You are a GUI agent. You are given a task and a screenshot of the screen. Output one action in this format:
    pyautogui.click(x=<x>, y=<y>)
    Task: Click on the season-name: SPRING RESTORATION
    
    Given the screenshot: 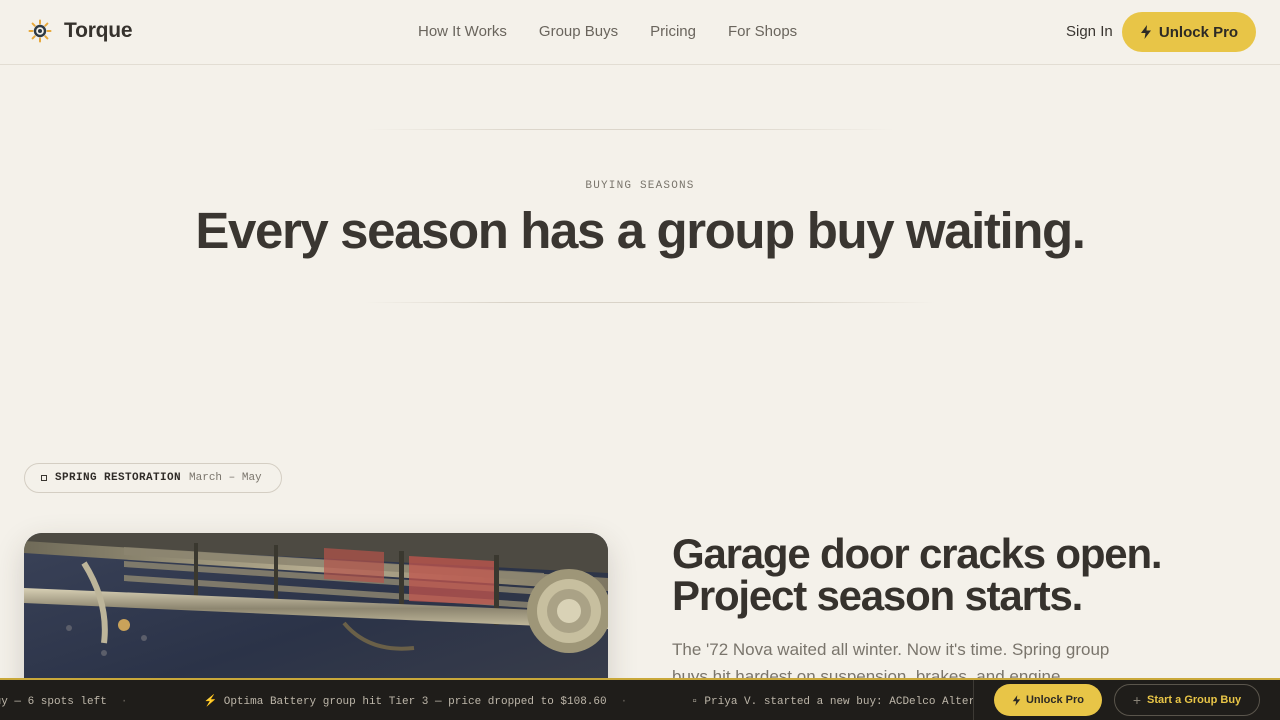 What is the action you would take?
    pyautogui.click(x=118, y=478)
    